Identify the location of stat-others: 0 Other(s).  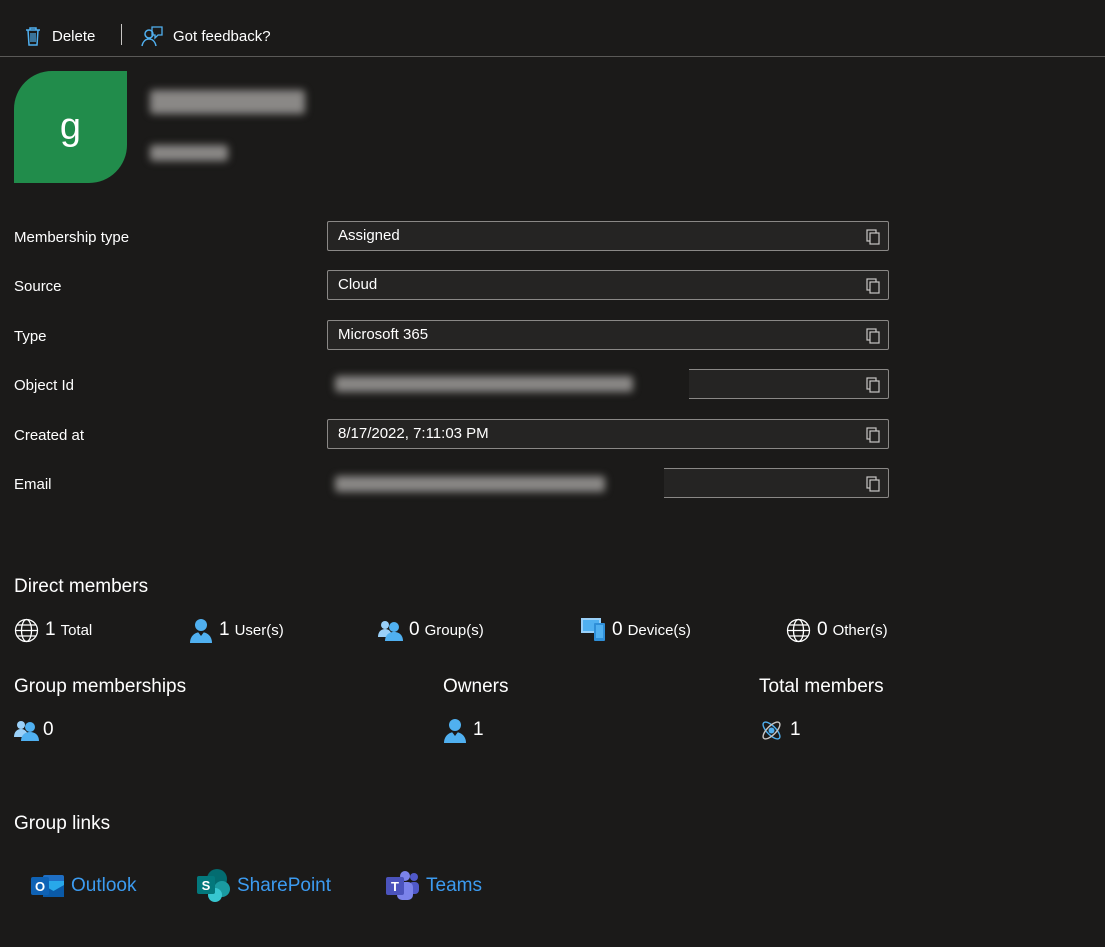
(837, 630).